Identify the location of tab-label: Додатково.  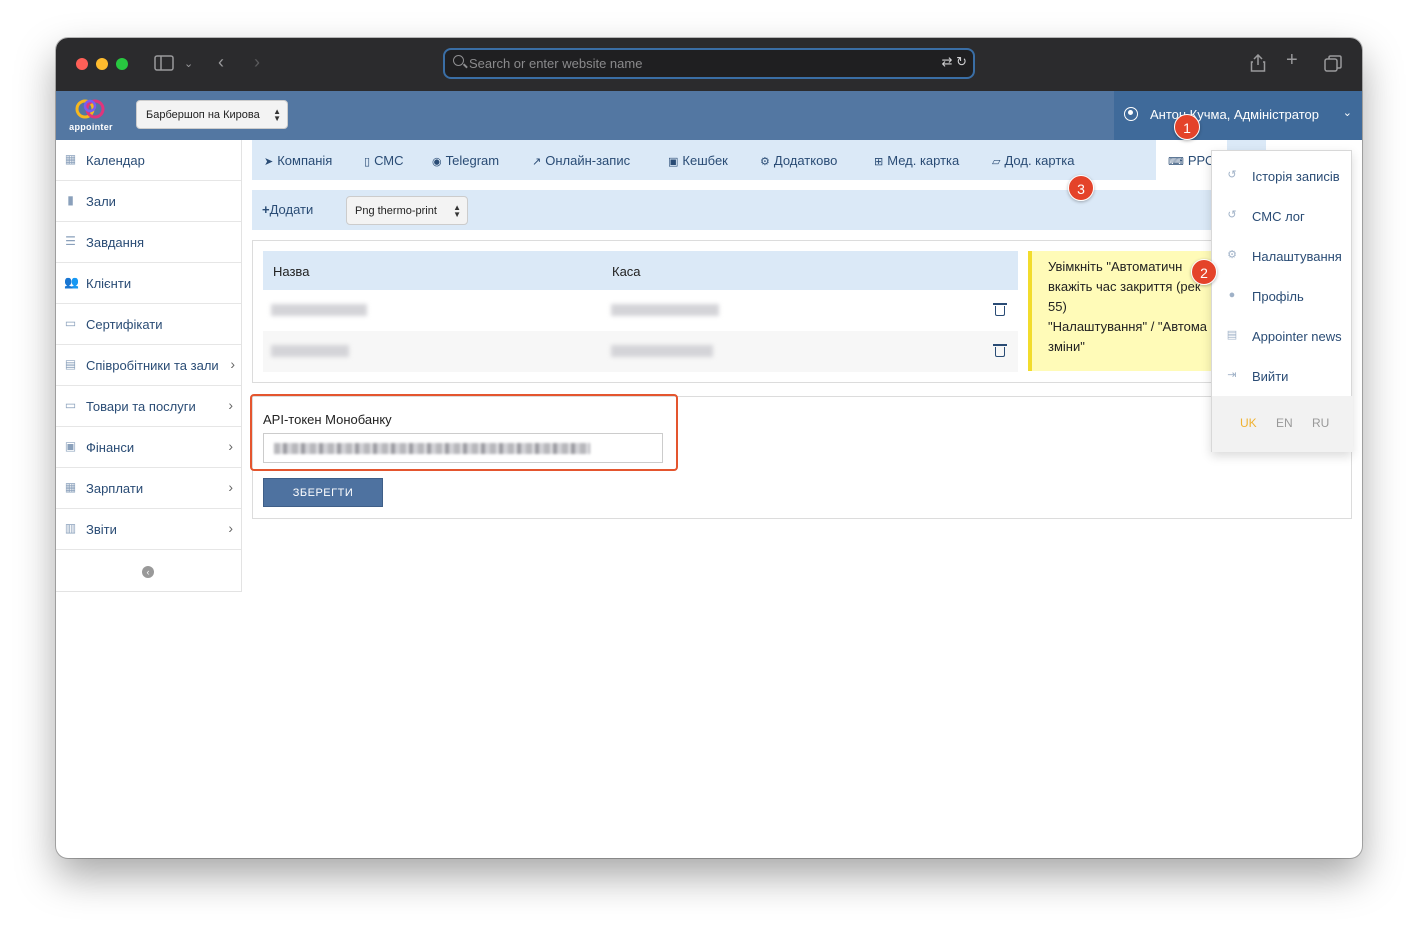
(805, 160).